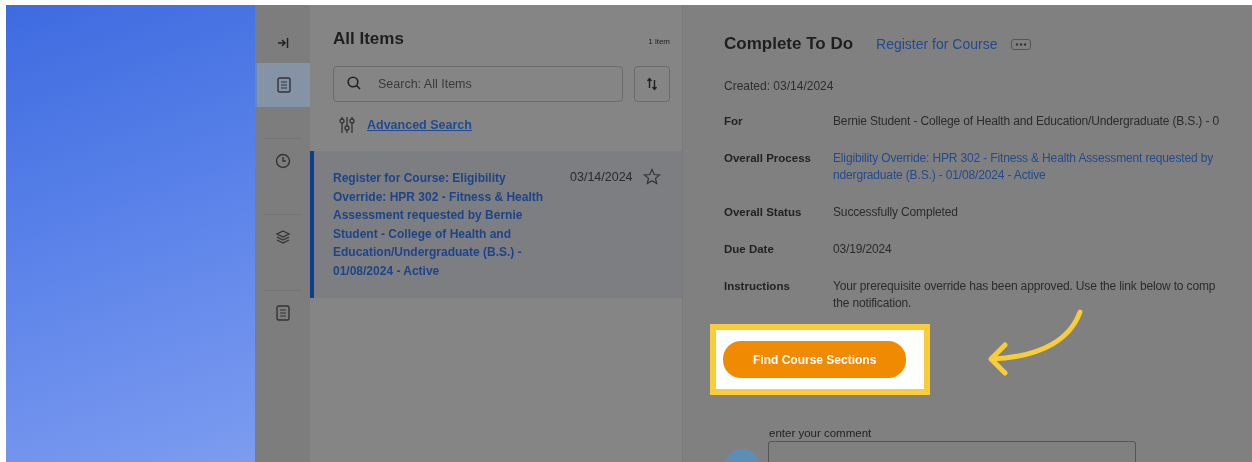 The height and width of the screenshot is (462, 1252). What do you see at coordinates (779, 86) in the screenshot?
I see `created-date: Created: 03/14/2024` at bounding box center [779, 86].